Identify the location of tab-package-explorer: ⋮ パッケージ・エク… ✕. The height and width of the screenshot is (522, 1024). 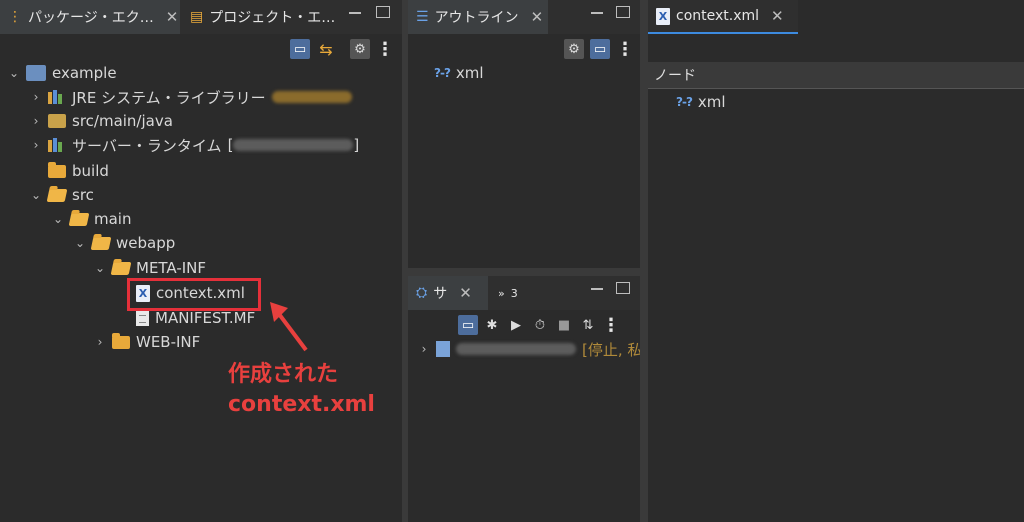
(90, 17).